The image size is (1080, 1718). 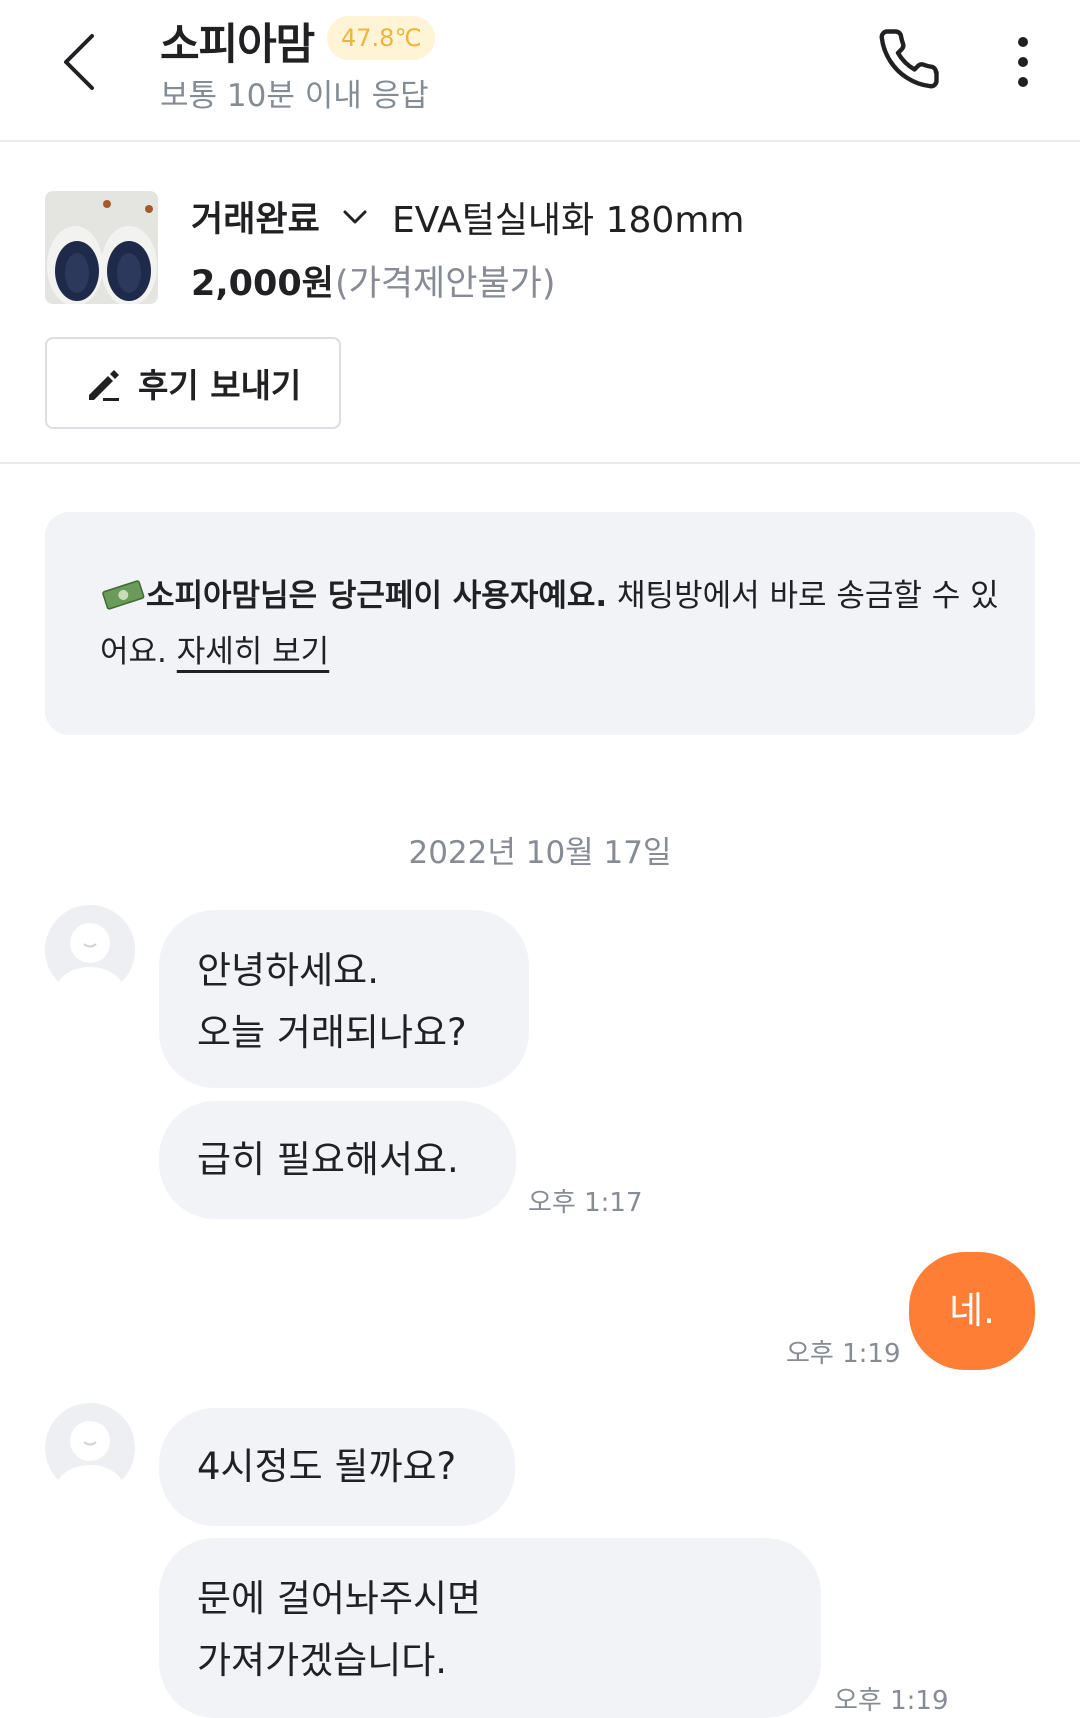 I want to click on message-text: 4시정도 될까요?, so click(x=327, y=1466).